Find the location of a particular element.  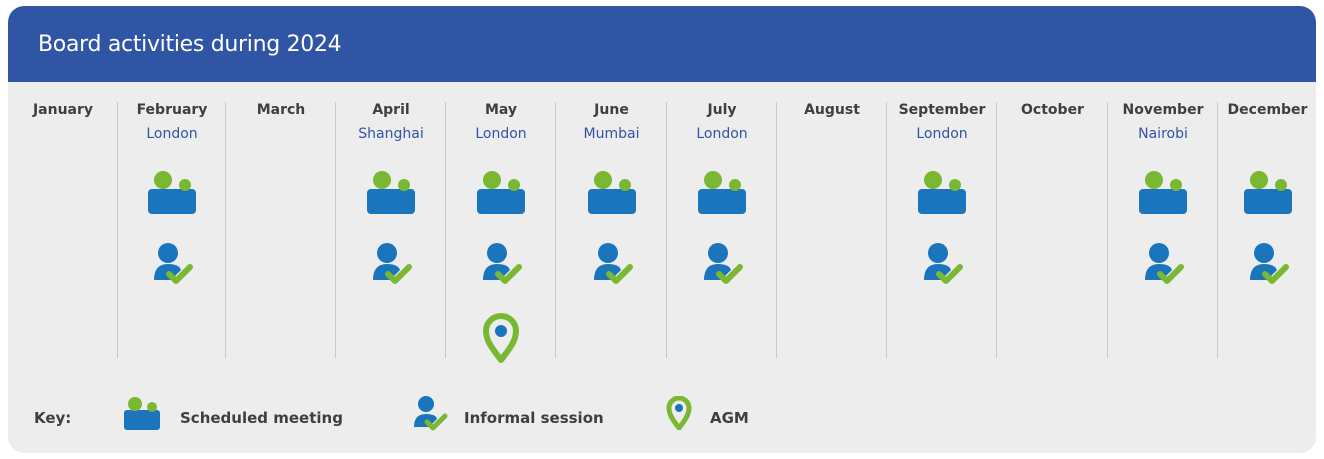

month-name: April is located at coordinates (391, 110).